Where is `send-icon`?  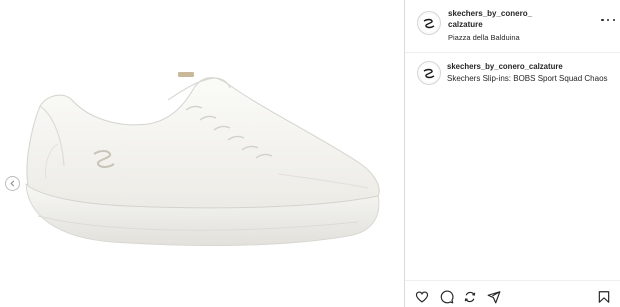 send-icon is located at coordinates (494, 297).